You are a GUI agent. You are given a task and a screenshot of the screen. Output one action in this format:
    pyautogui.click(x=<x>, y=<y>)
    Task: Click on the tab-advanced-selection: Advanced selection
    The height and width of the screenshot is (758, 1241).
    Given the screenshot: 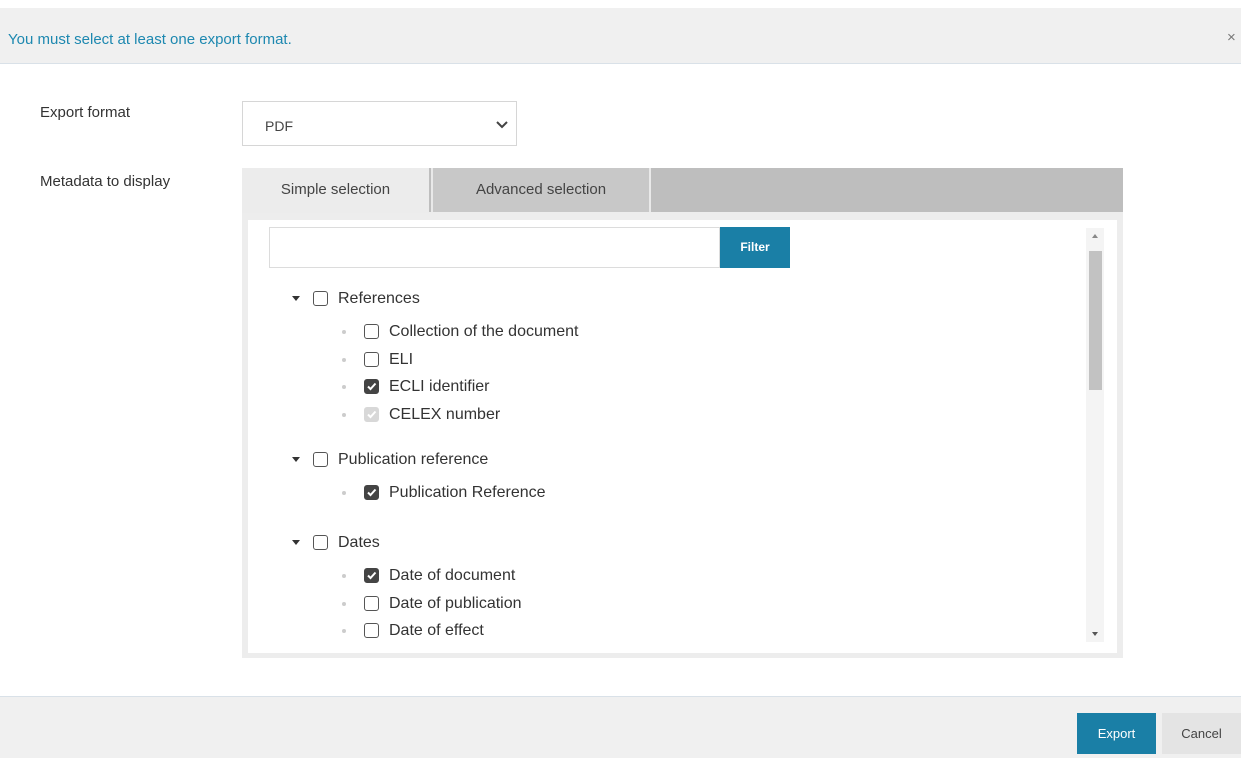 What is the action you would take?
    pyautogui.click(x=541, y=190)
    